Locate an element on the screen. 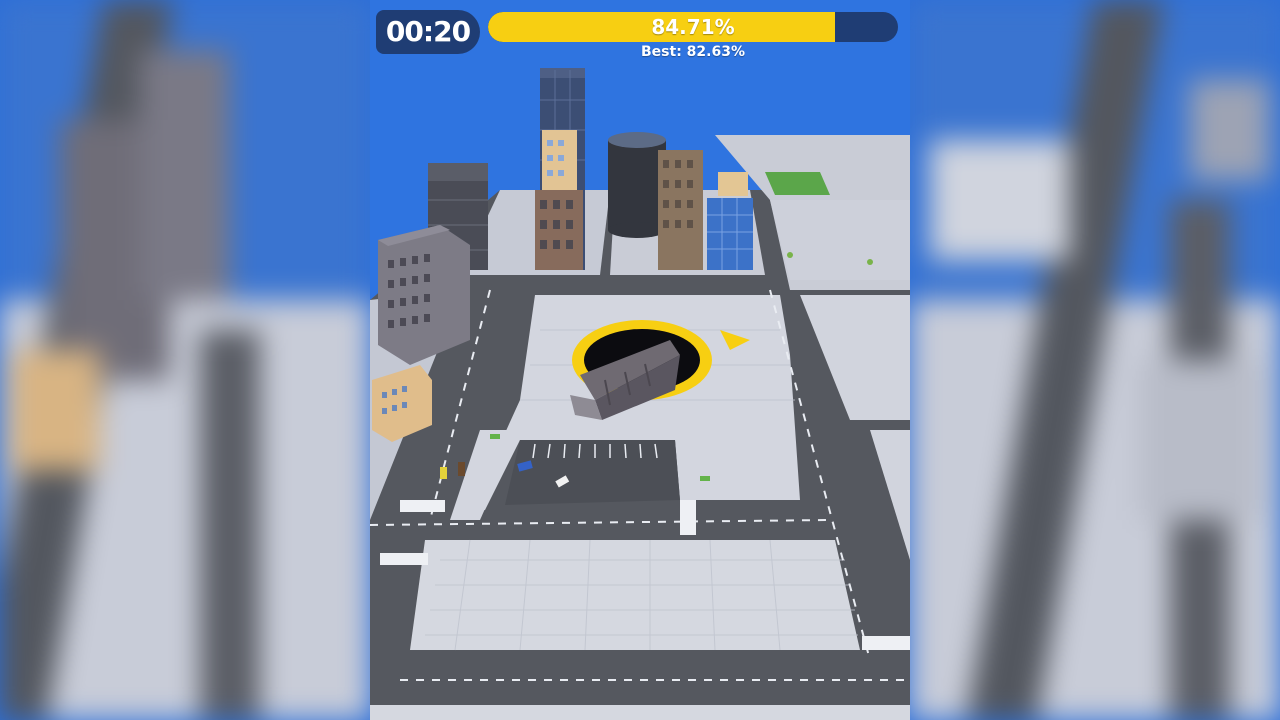 Image resolution: width=1280 pixels, height=720 pixels. building-beige-small is located at coordinates (559, 165).